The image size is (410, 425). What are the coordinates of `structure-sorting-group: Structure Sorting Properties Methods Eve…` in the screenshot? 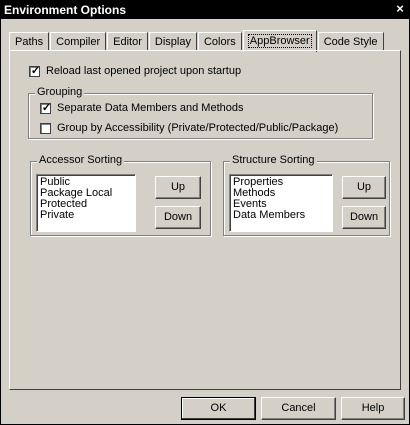 It's located at (306, 195).